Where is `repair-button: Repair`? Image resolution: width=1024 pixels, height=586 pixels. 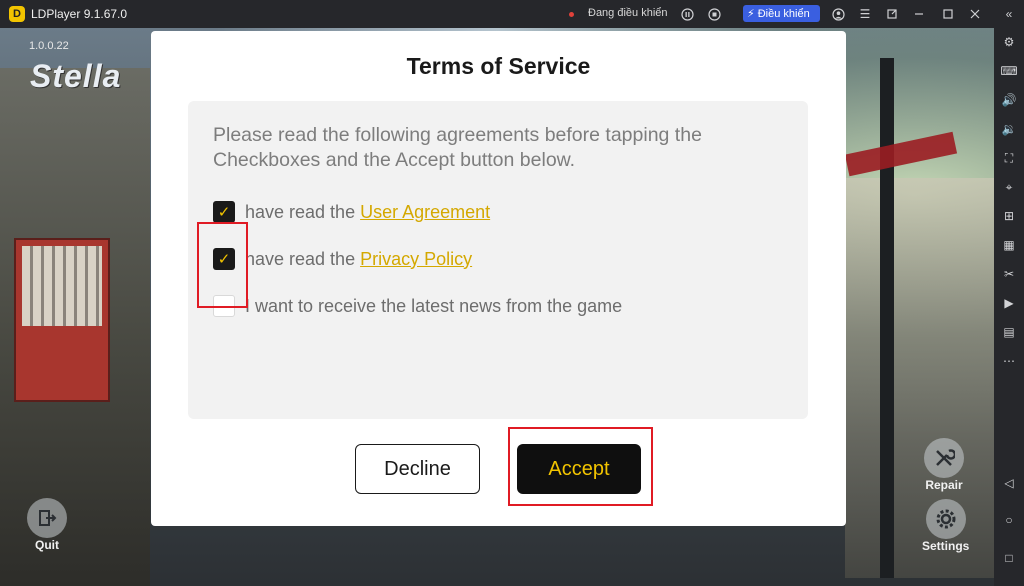 repair-button: Repair is located at coordinates (944, 465).